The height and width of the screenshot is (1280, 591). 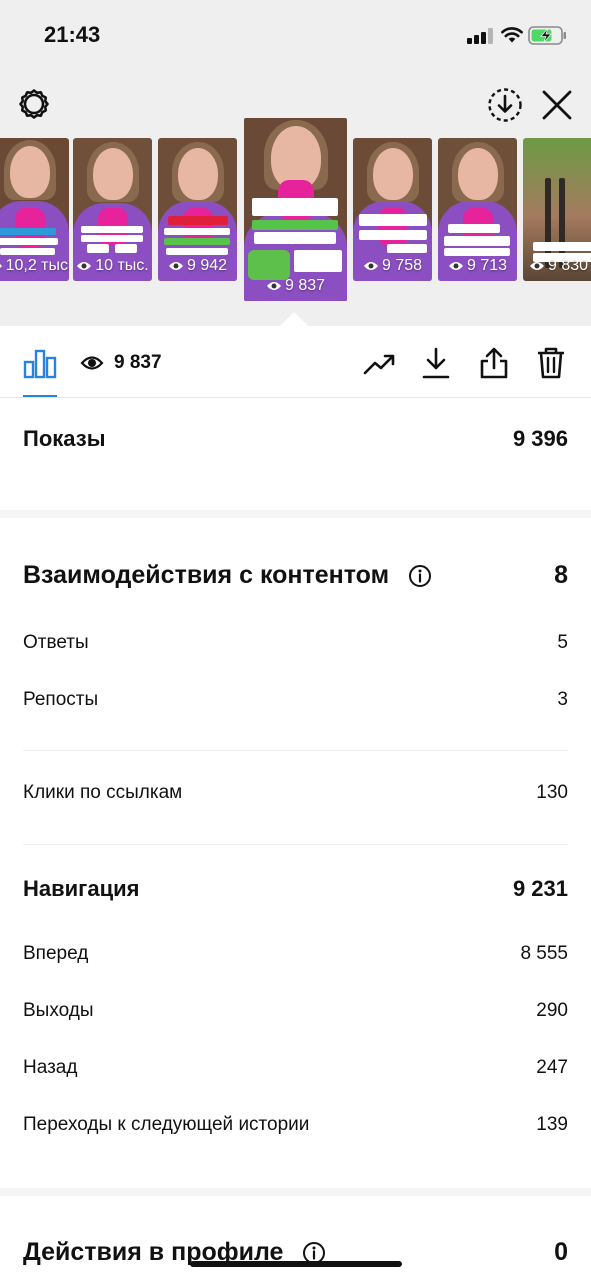 What do you see at coordinates (562, 699) in the screenshot?
I see `reposts-value: 3` at bounding box center [562, 699].